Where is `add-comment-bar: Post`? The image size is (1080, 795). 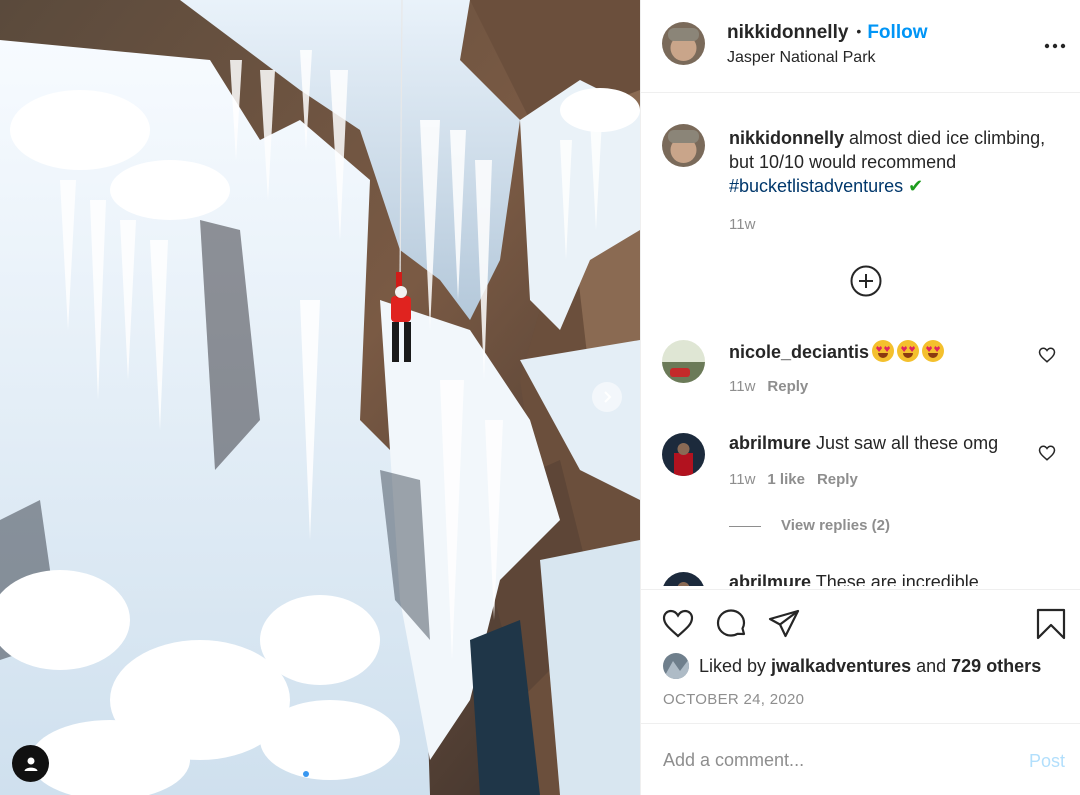 add-comment-bar: Post is located at coordinates (860, 760).